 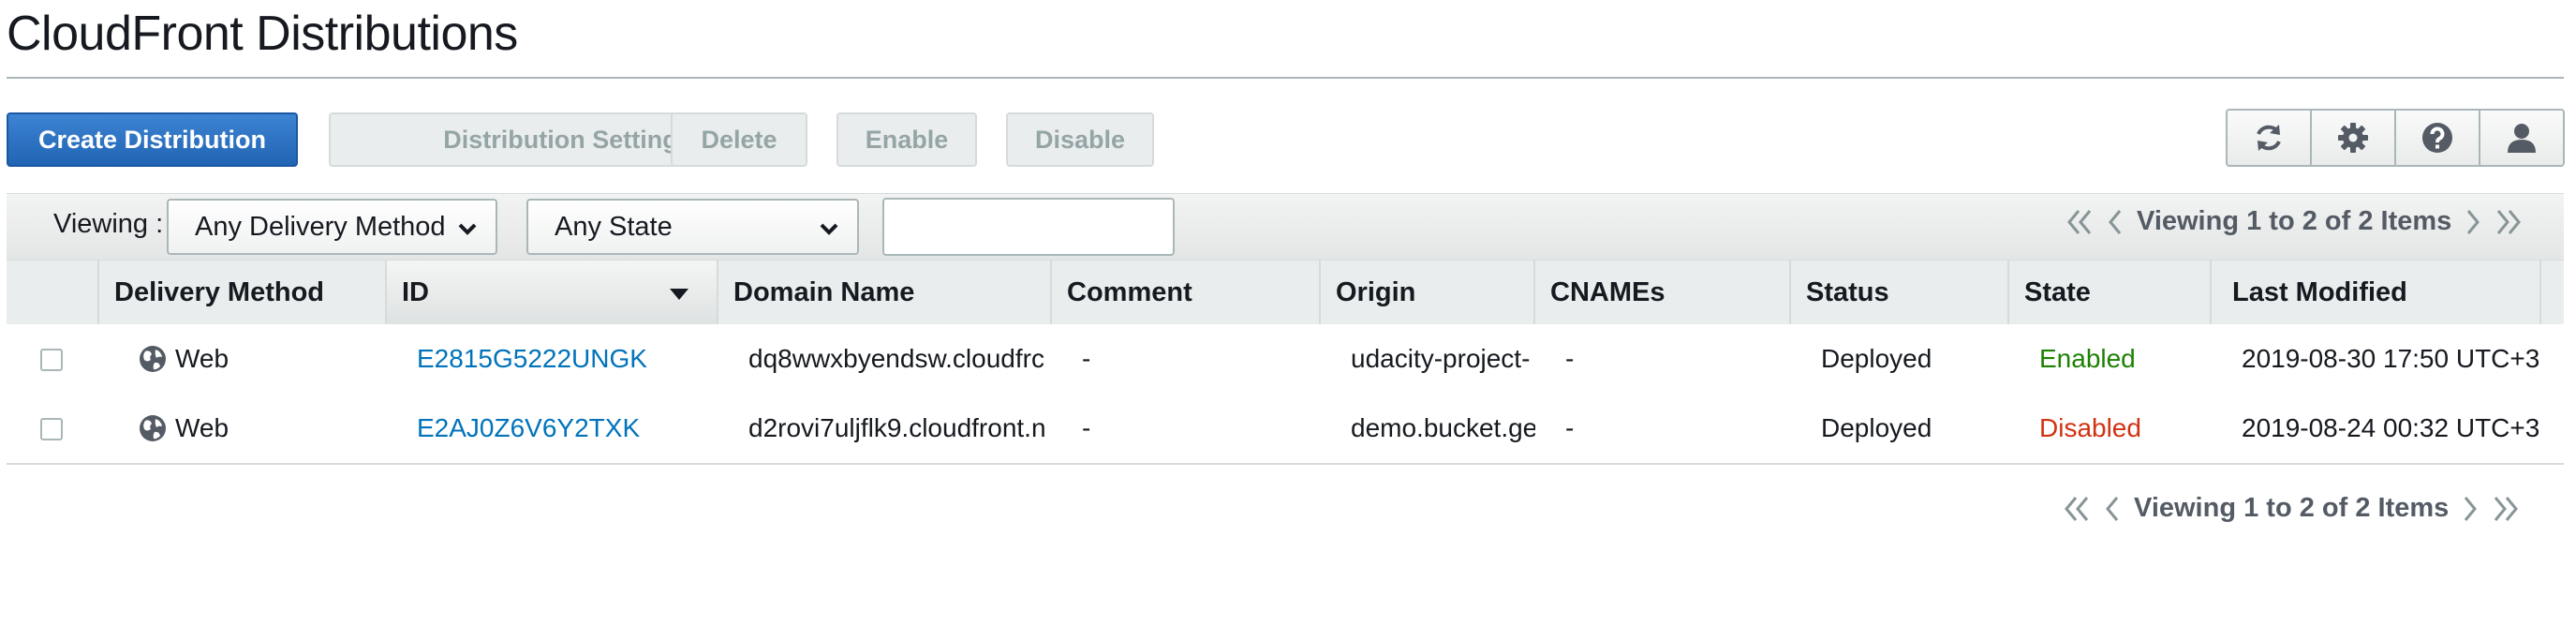 What do you see at coordinates (528, 428) in the screenshot?
I see `distribution-id-link: E2AJ0Z6V6Y2TXK` at bounding box center [528, 428].